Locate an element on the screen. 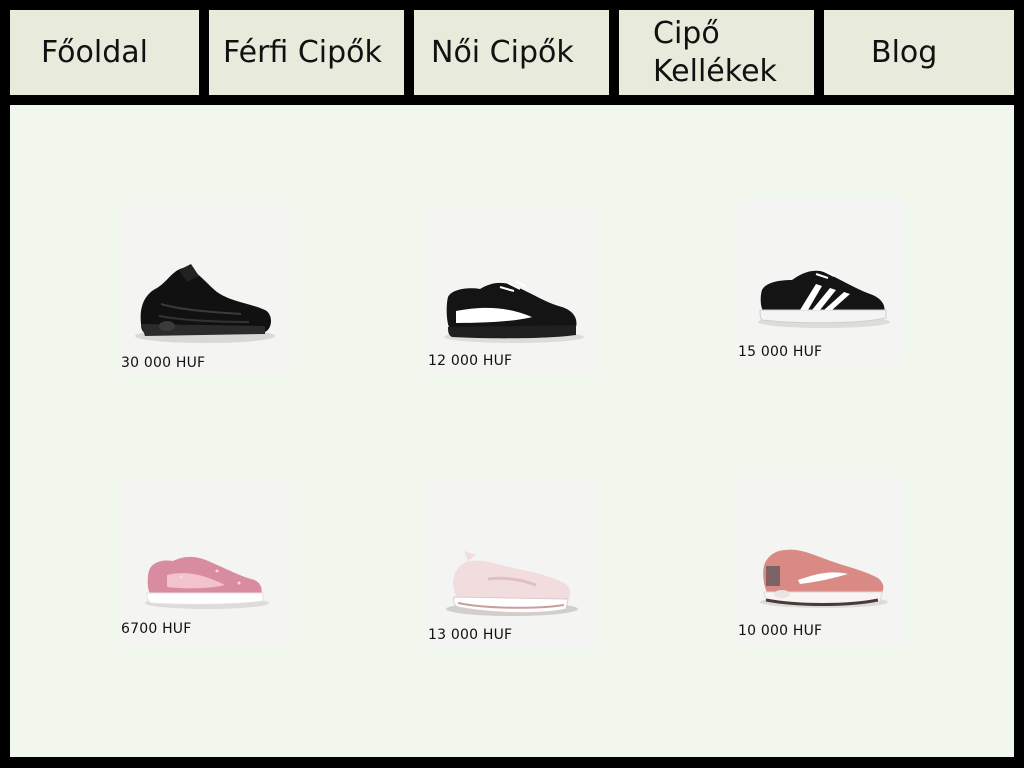 This screenshot has width=1024, height=768. product-price: 12 000 HUF is located at coordinates (470, 361).